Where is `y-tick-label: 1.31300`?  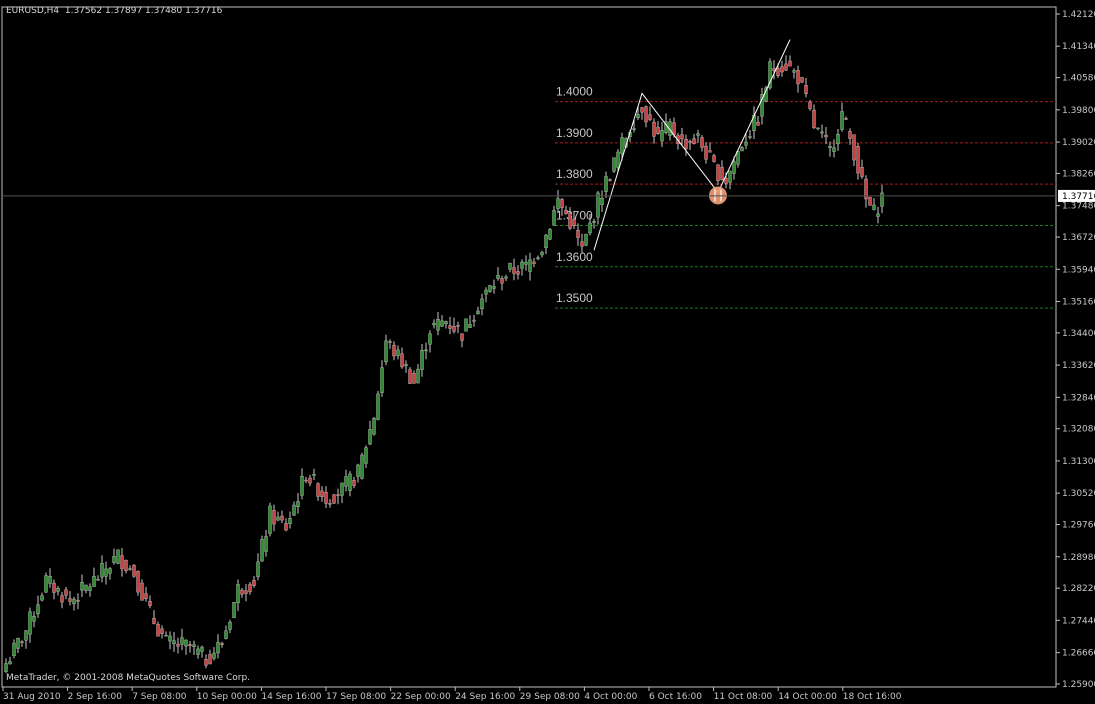
y-tick-label: 1.31300 is located at coordinates (1078, 462).